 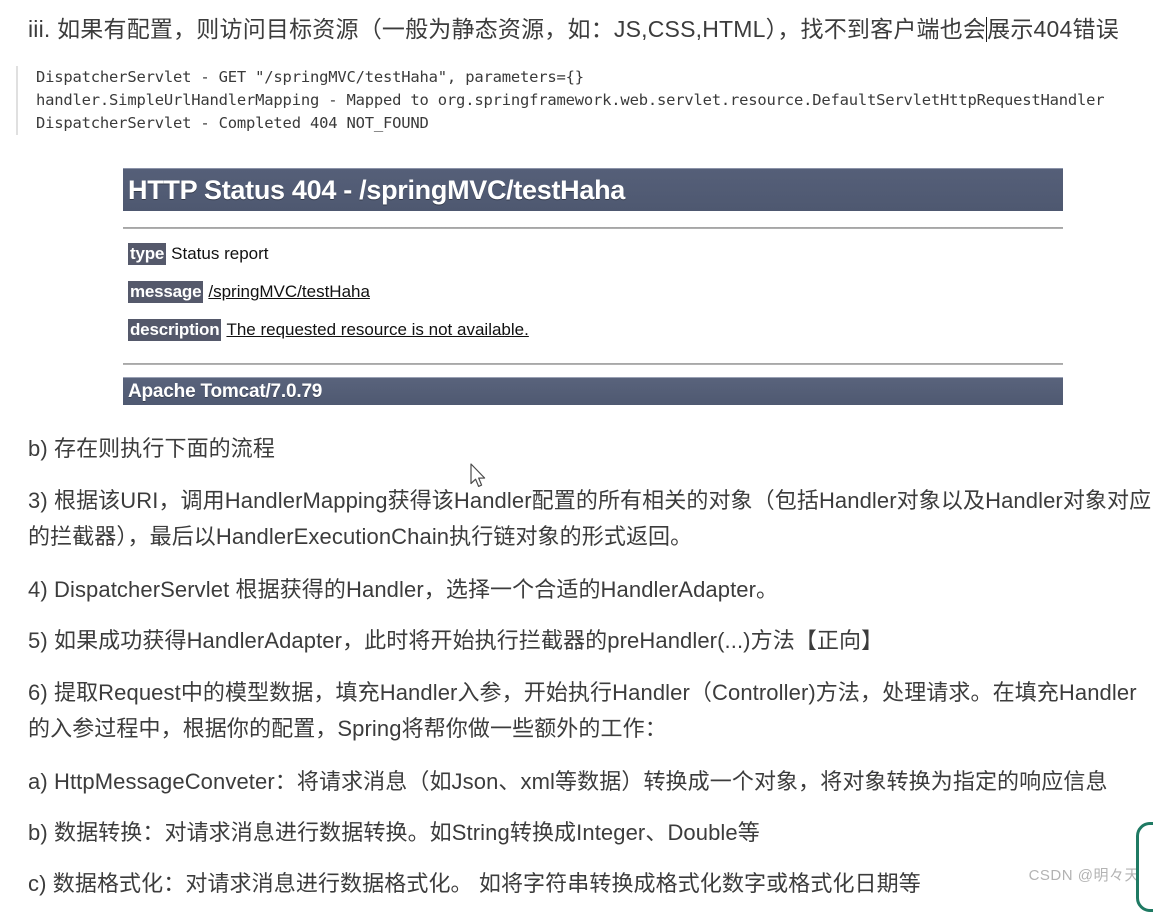 I want to click on heading-text-after-caret: 展示404错误, so click(x=1053, y=29).